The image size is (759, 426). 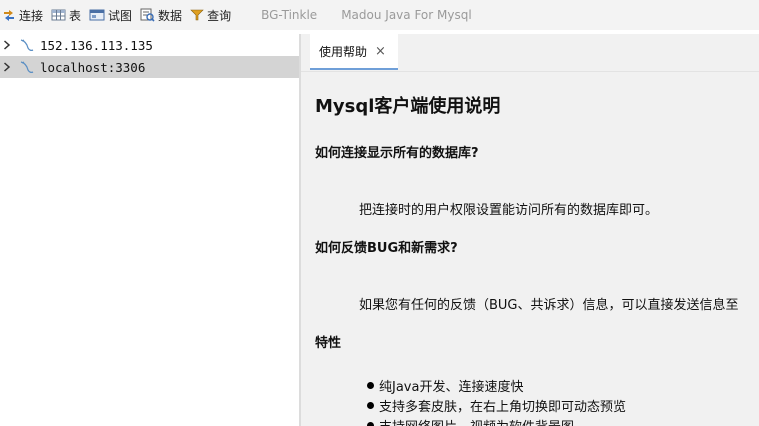 What do you see at coordinates (219, 15) in the screenshot?
I see `query-label: 查询` at bounding box center [219, 15].